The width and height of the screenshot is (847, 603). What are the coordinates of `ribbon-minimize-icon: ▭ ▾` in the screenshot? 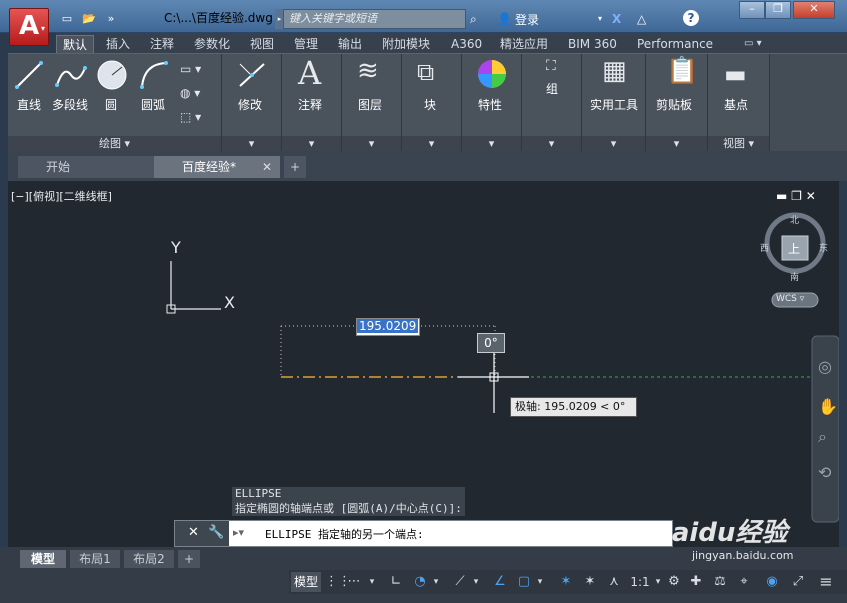 It's located at (753, 44).